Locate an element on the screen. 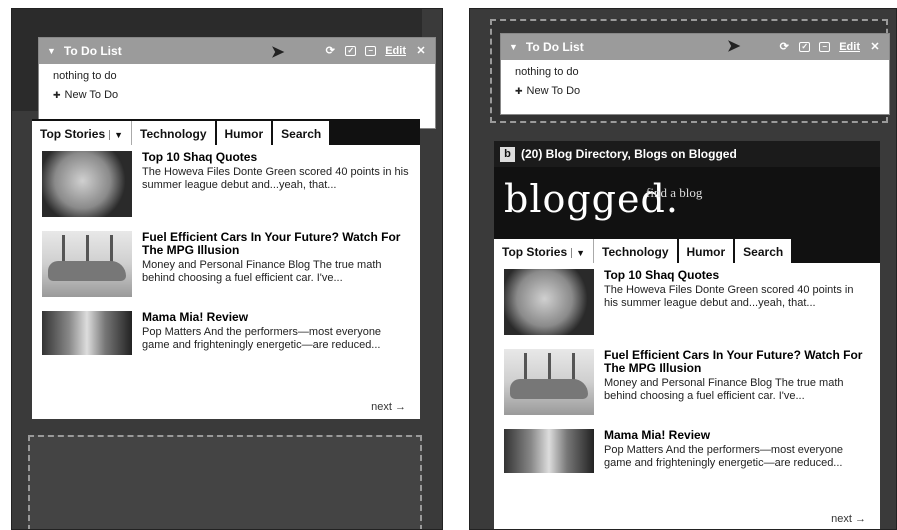  drop-zone-bottom is located at coordinates (225, 482).